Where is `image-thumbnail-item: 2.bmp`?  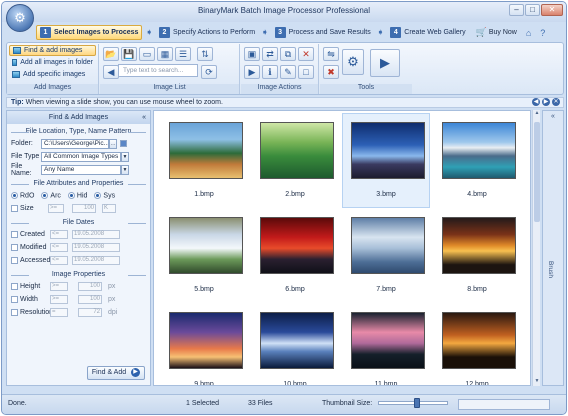 image-thumbnail-item: 2.bmp is located at coordinates (295, 160).